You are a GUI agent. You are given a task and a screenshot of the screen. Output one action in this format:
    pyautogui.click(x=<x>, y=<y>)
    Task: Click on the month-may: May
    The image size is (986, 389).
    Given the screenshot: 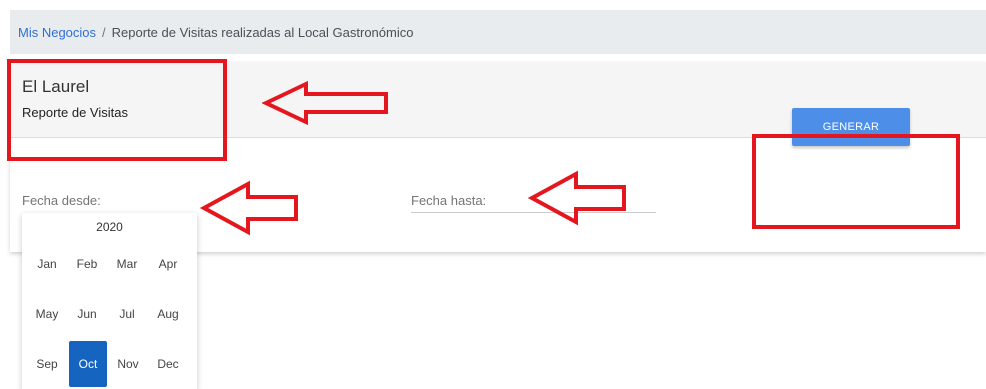 What is the action you would take?
    pyautogui.click(x=47, y=314)
    